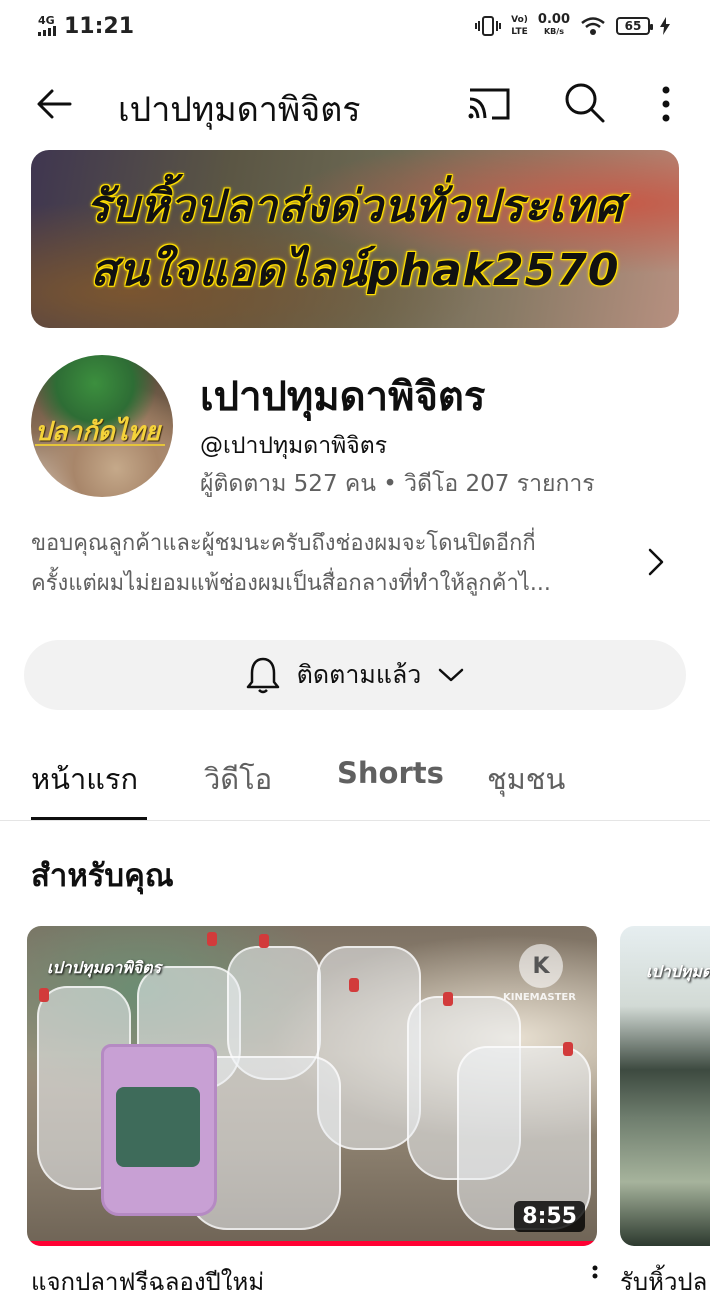  Describe the element at coordinates (102, 426) in the screenshot. I see `channel-avatar: ปลากัดไทย` at that location.